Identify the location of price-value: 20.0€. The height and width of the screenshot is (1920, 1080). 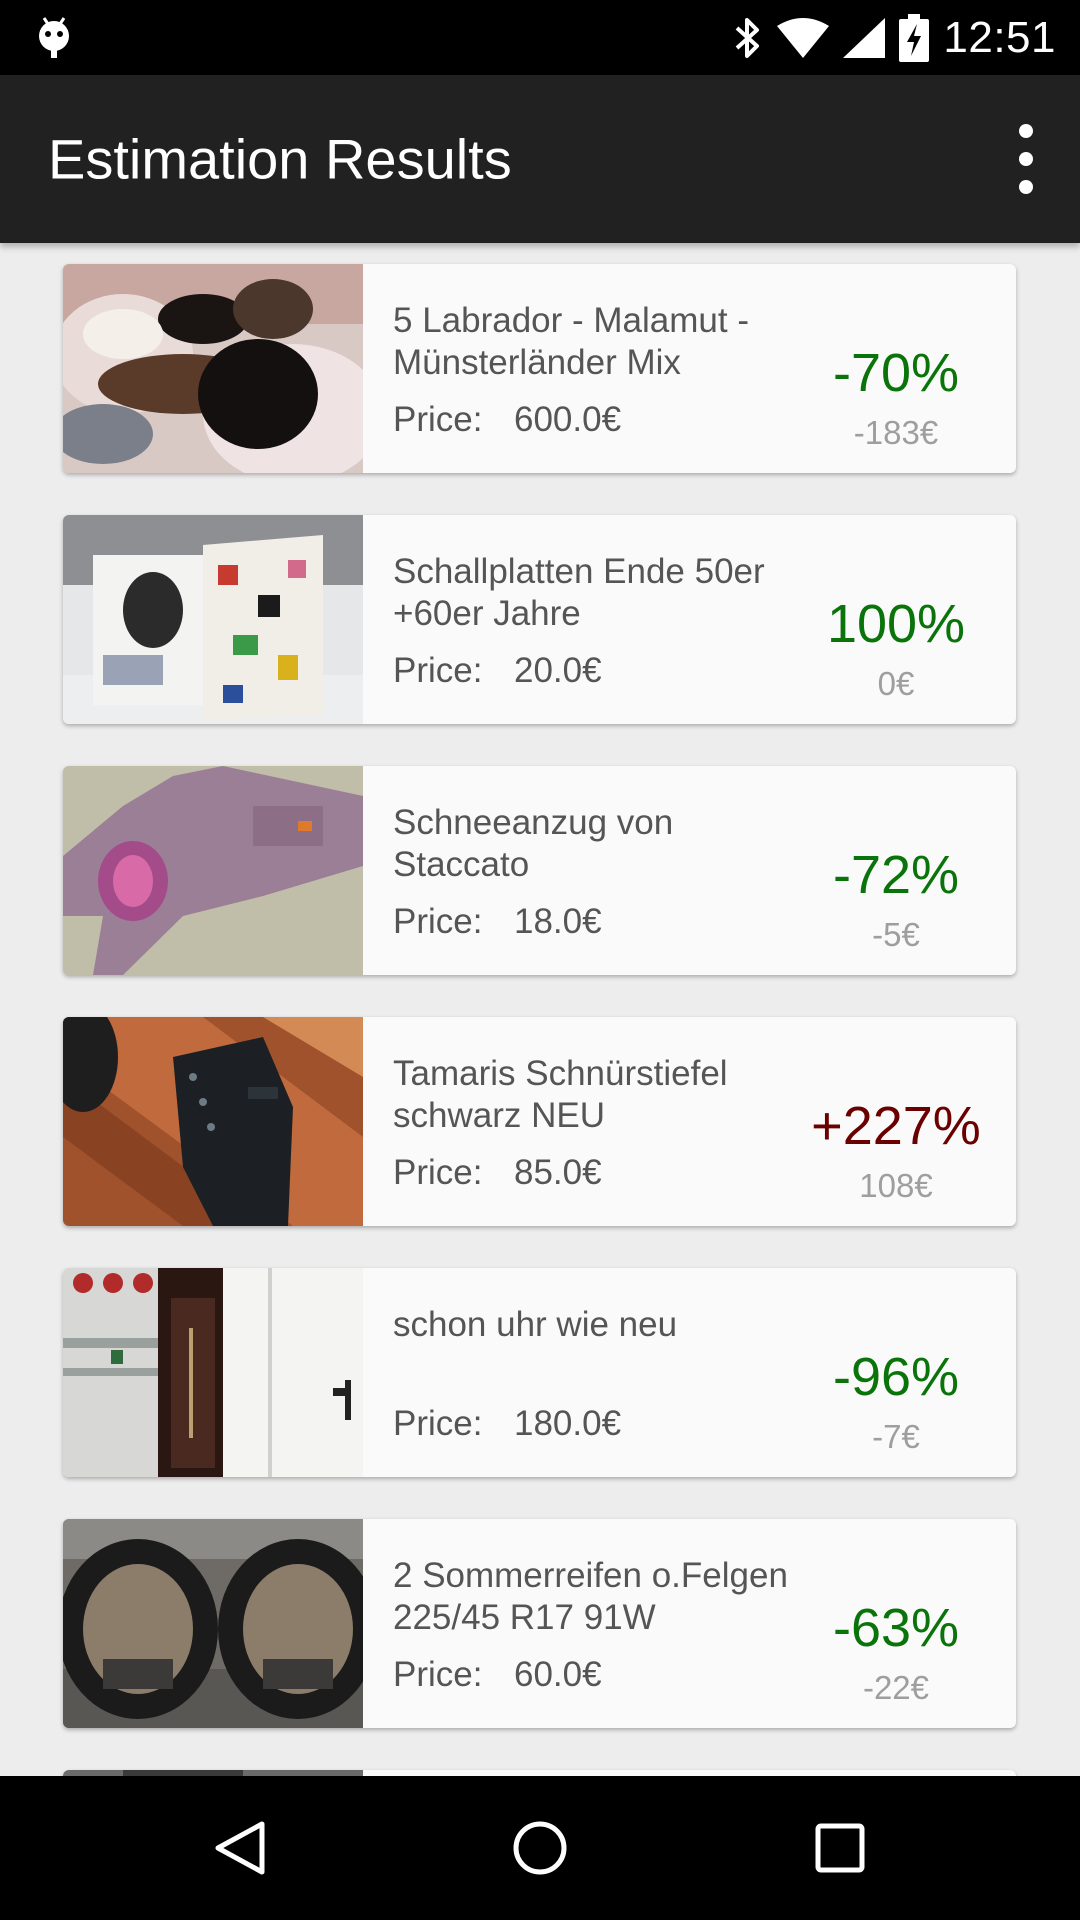
(558, 670).